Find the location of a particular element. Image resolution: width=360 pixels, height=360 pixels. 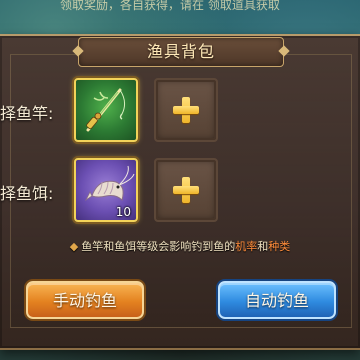

hint-part1: 鱼竿和鱼饵等级会影响钓到鱼的 is located at coordinates (158, 246).